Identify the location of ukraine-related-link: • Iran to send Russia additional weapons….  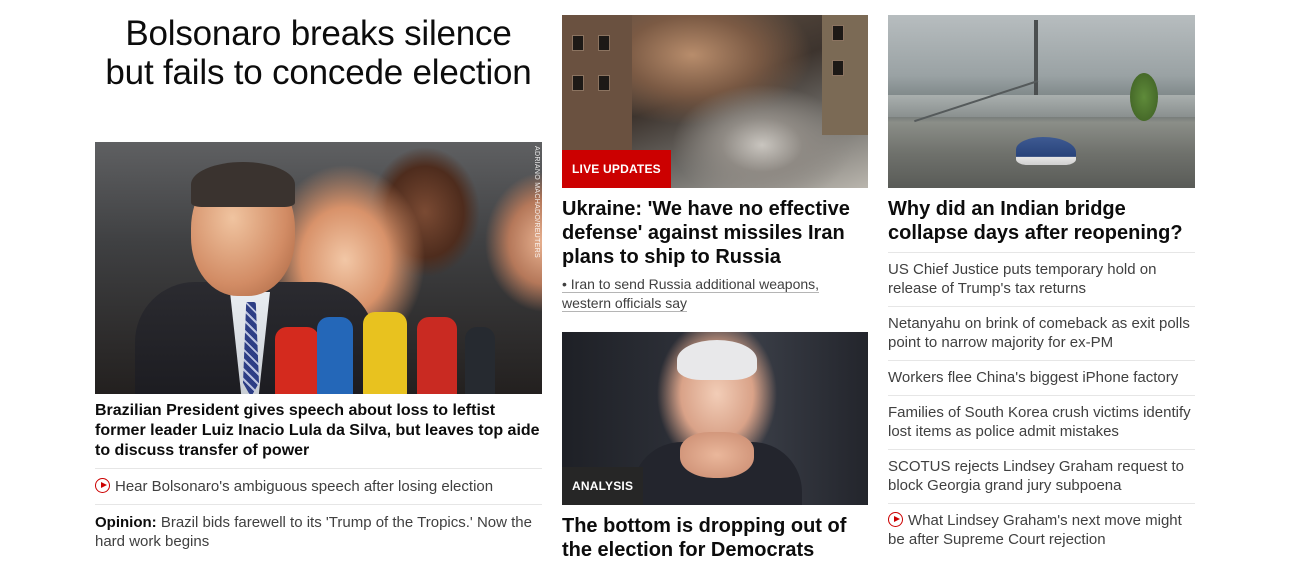
(715, 294).